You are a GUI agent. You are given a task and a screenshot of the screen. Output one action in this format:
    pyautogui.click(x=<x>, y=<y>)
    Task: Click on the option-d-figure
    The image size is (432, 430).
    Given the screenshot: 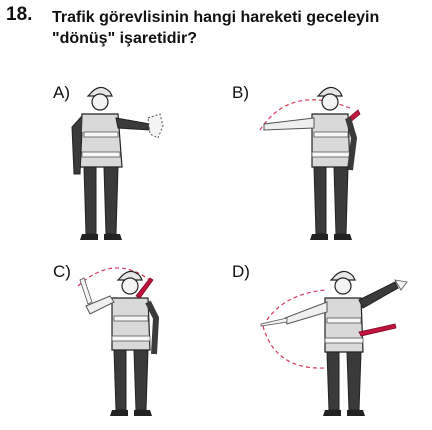 What is the action you would take?
    pyautogui.click(x=332, y=340)
    